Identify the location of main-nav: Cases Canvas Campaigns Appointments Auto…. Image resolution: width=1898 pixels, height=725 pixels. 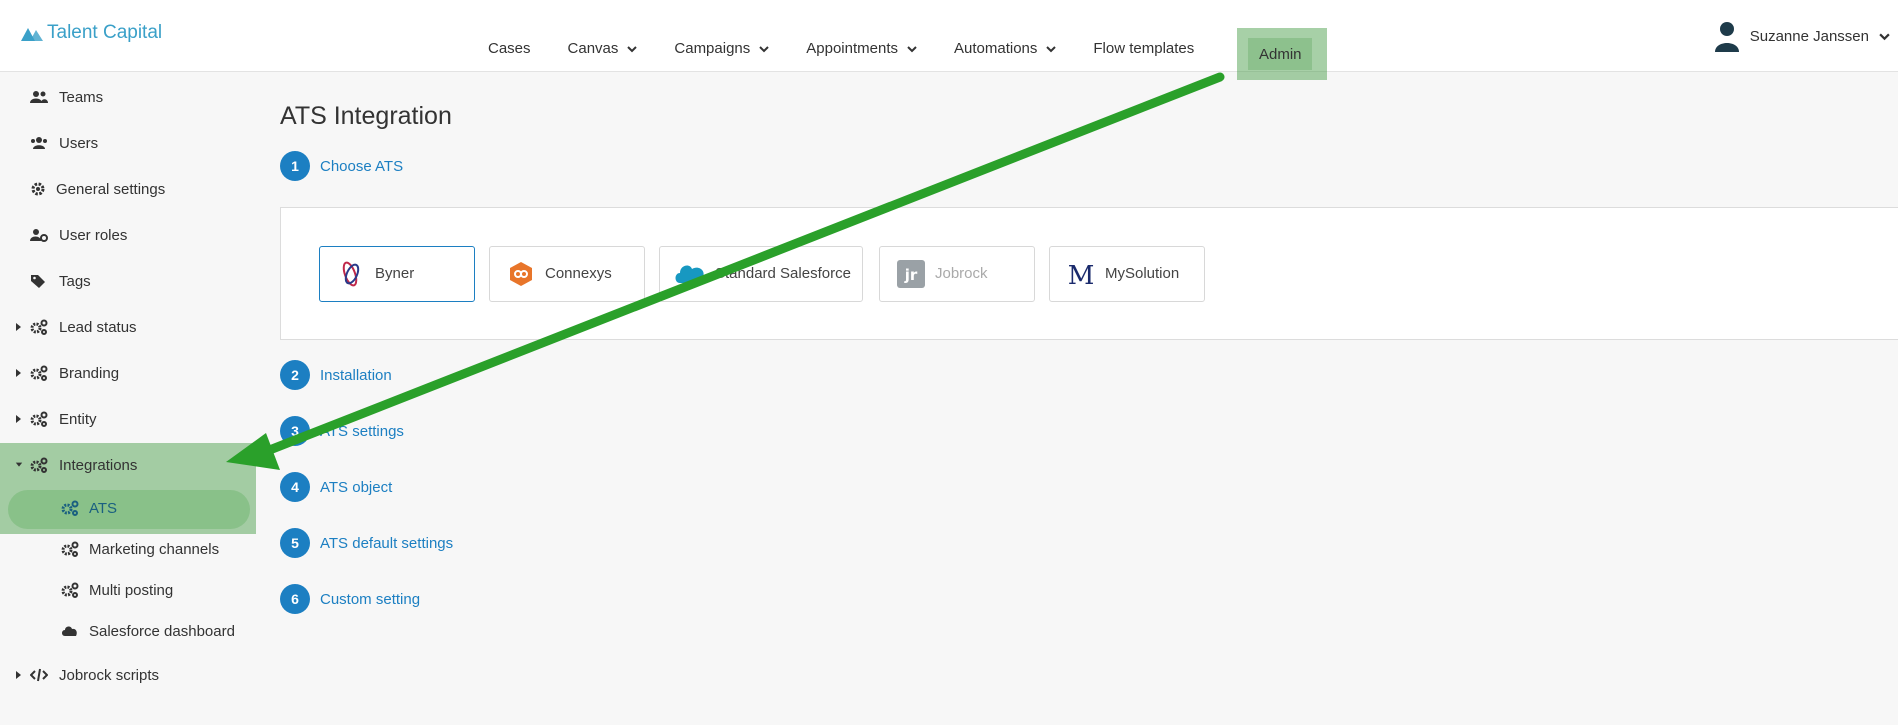
(859, 48).